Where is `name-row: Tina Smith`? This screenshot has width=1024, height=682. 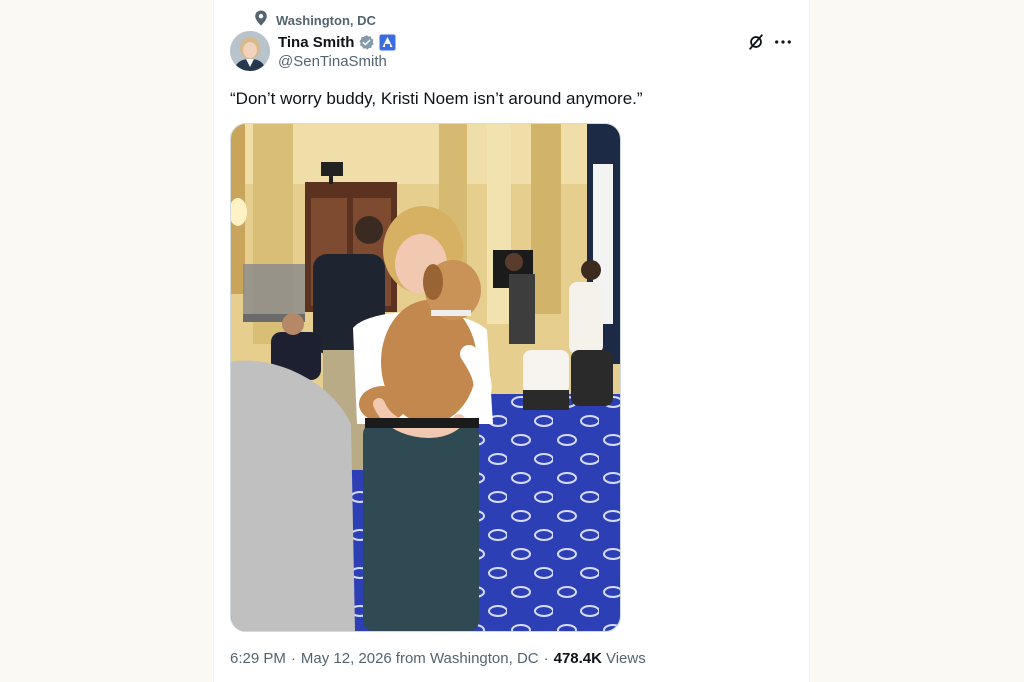 name-row: Tina Smith is located at coordinates (337, 42).